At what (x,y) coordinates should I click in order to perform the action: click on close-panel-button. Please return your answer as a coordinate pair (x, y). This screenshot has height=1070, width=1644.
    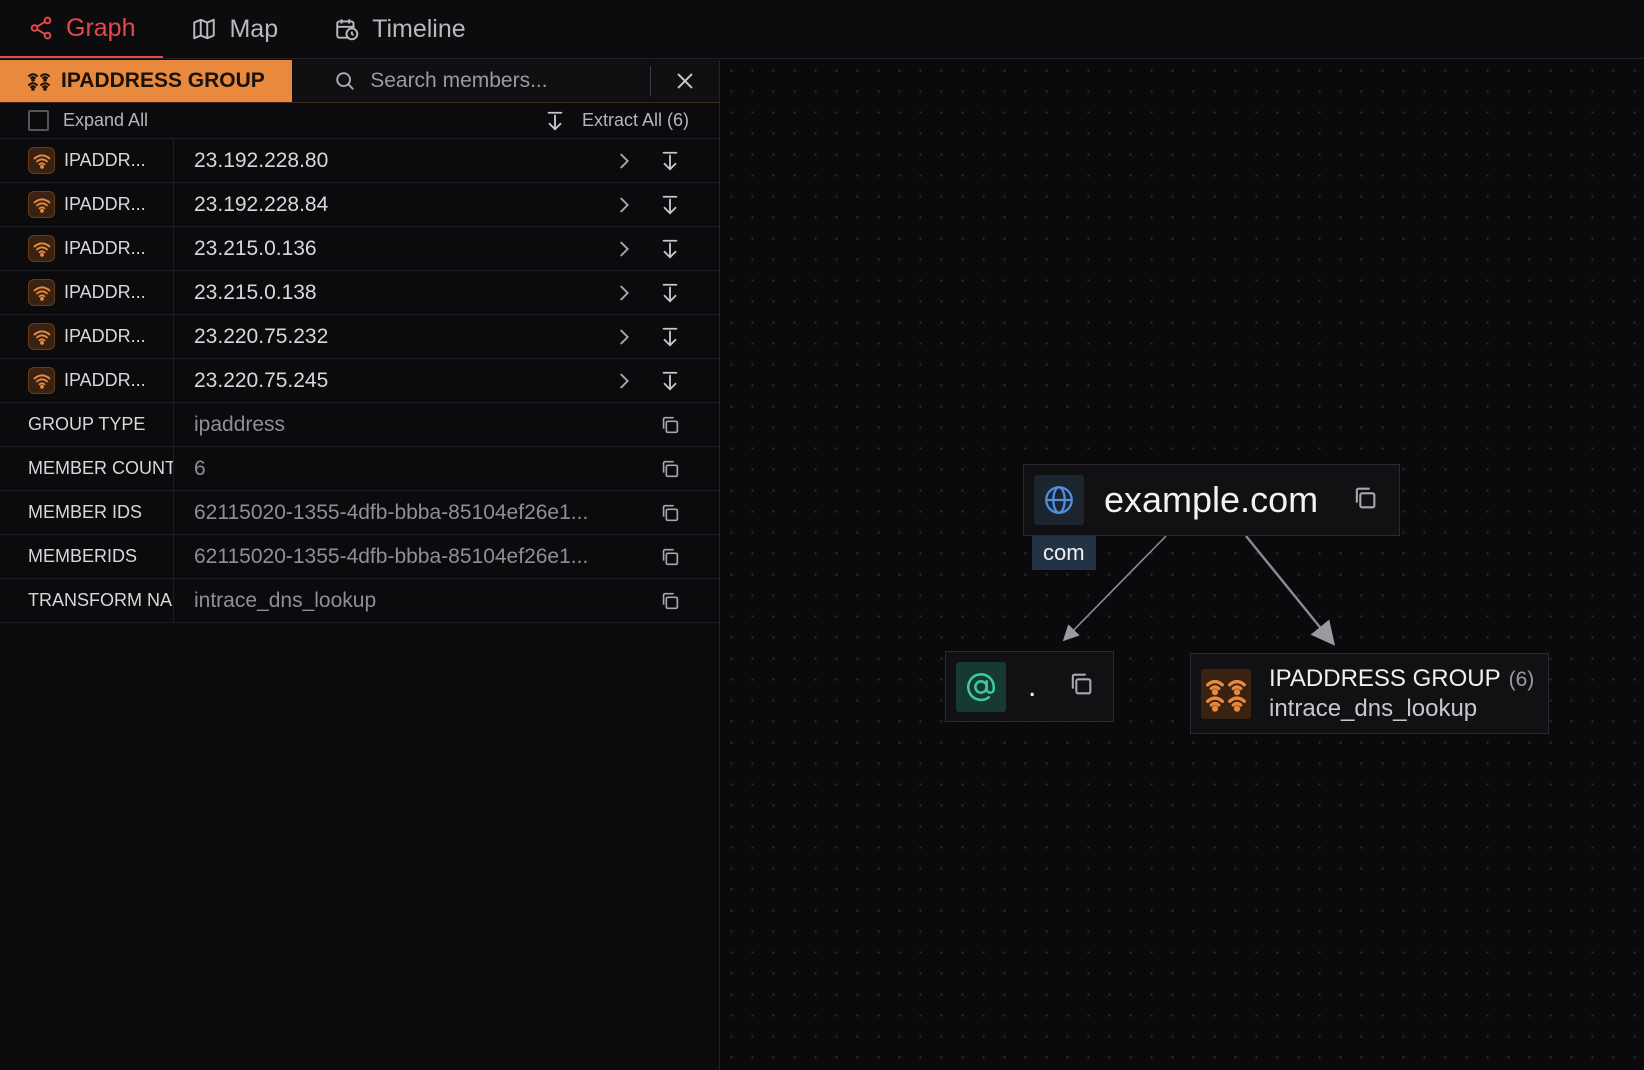
    Looking at the image, I should click on (685, 81).